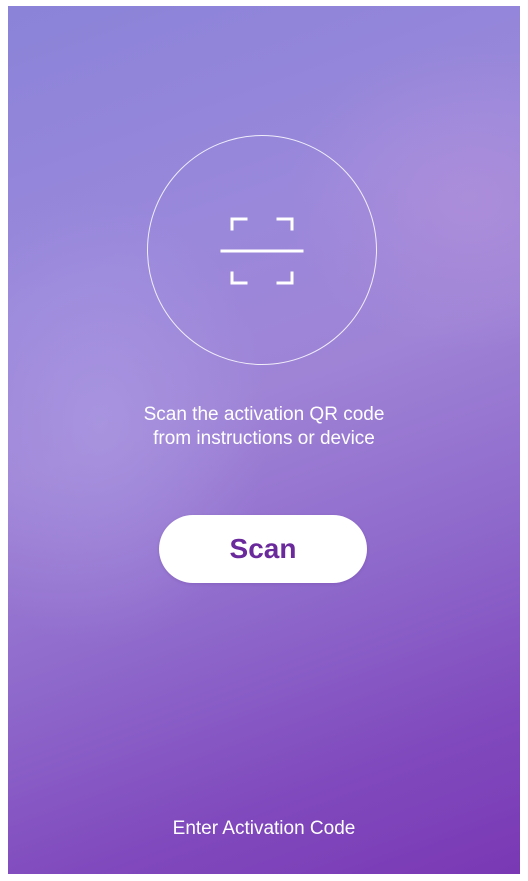 The height and width of the screenshot is (881, 528). Describe the element at coordinates (263, 549) in the screenshot. I see `scan-button: Scan` at that location.